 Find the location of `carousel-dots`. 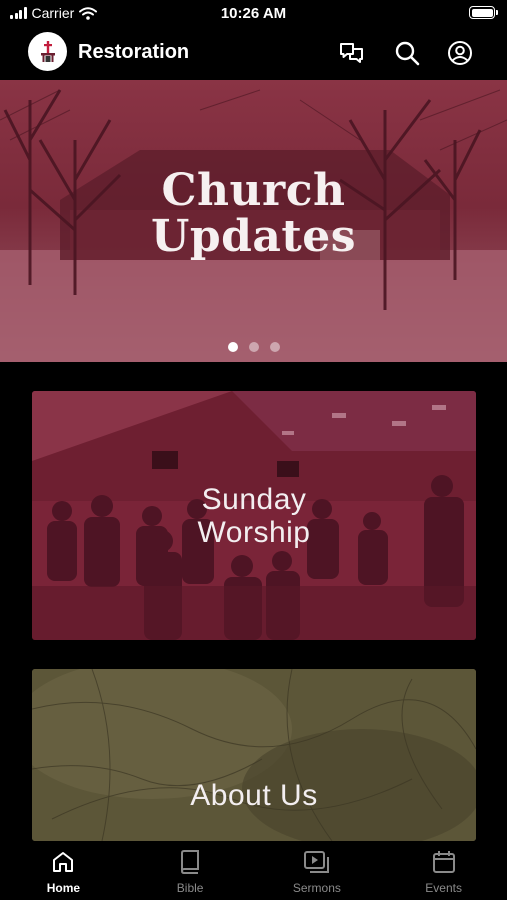

carousel-dots is located at coordinates (253, 347).